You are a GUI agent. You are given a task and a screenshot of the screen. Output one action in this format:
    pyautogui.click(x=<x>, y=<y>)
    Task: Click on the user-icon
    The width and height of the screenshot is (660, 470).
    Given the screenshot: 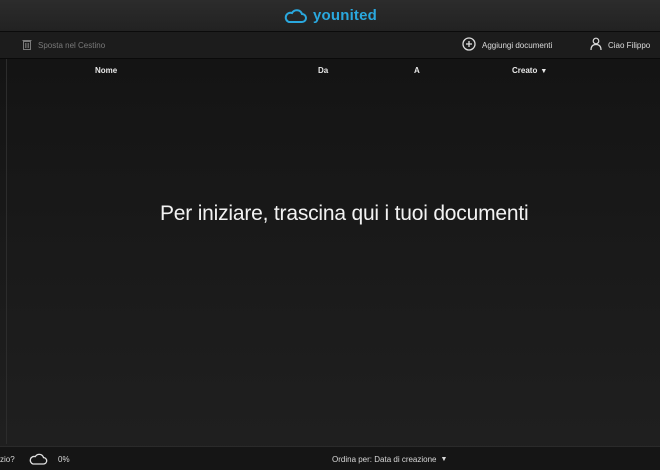 What is the action you would take?
    pyautogui.click(x=596, y=45)
    